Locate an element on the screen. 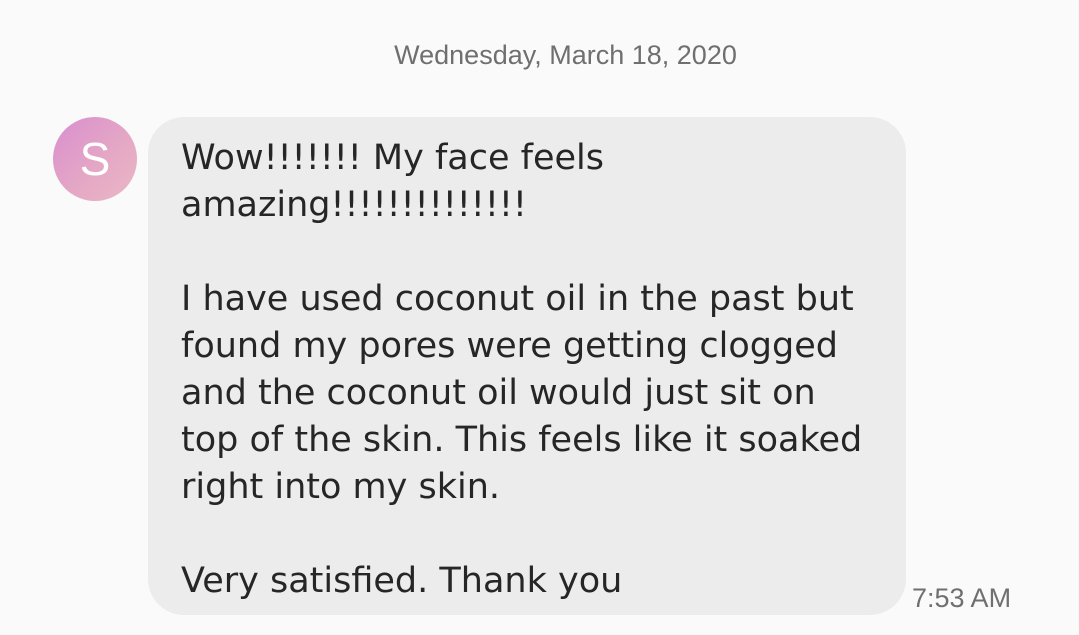  message-line: Wow!!!!!!! My face feels is located at coordinates (392, 158).